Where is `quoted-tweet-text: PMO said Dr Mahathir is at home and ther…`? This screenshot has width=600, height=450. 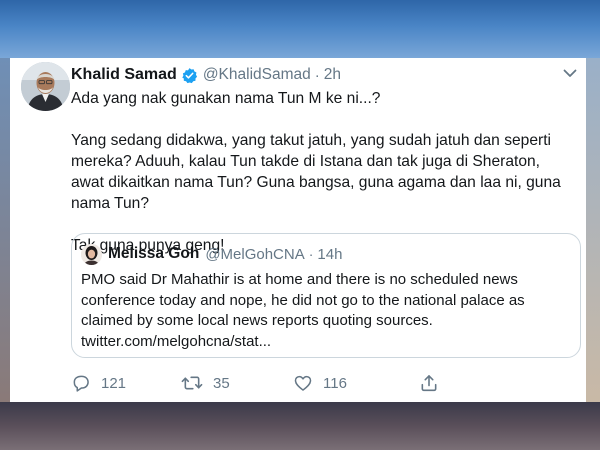
quoted-tweet-text: PMO said Dr Mahathir is at home and ther… is located at coordinates (303, 310).